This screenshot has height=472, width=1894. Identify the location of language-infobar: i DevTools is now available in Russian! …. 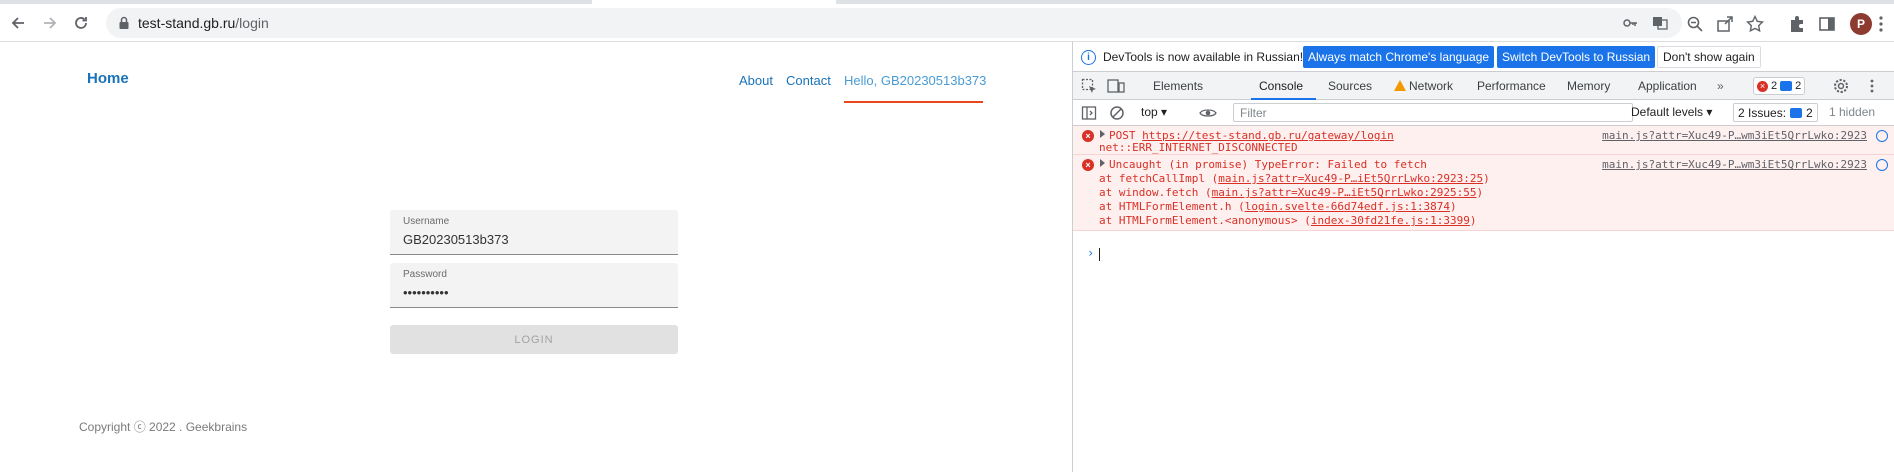
(1483, 57).